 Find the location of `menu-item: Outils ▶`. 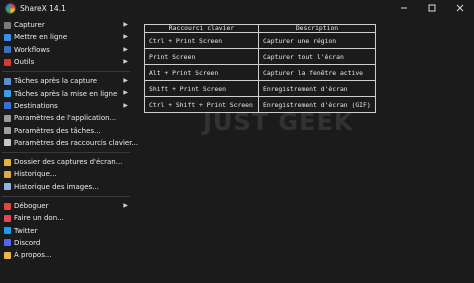

menu-item: Outils ▶ is located at coordinates (67, 62).